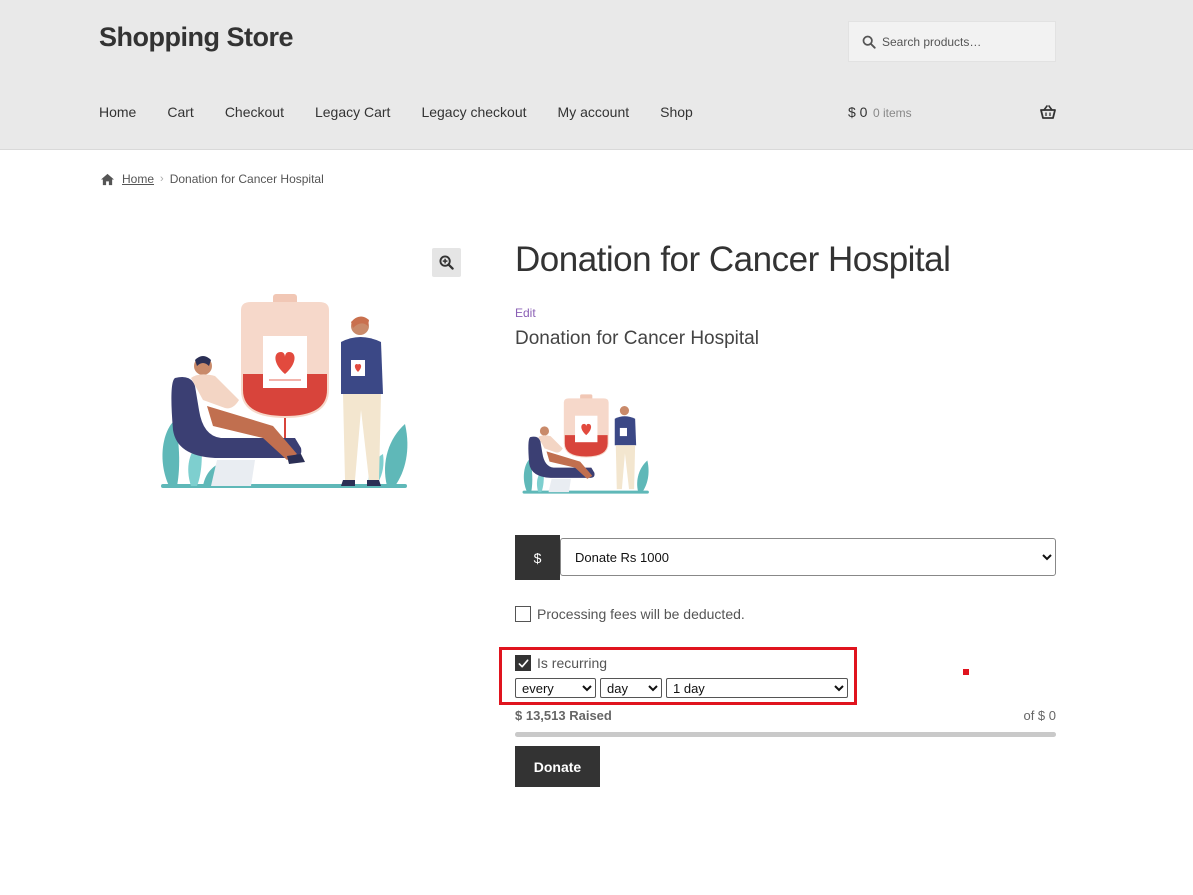 This screenshot has height=895, width=1193. What do you see at coordinates (637, 338) in the screenshot?
I see `product-subtitle: Donation for Cancer Hospital` at bounding box center [637, 338].